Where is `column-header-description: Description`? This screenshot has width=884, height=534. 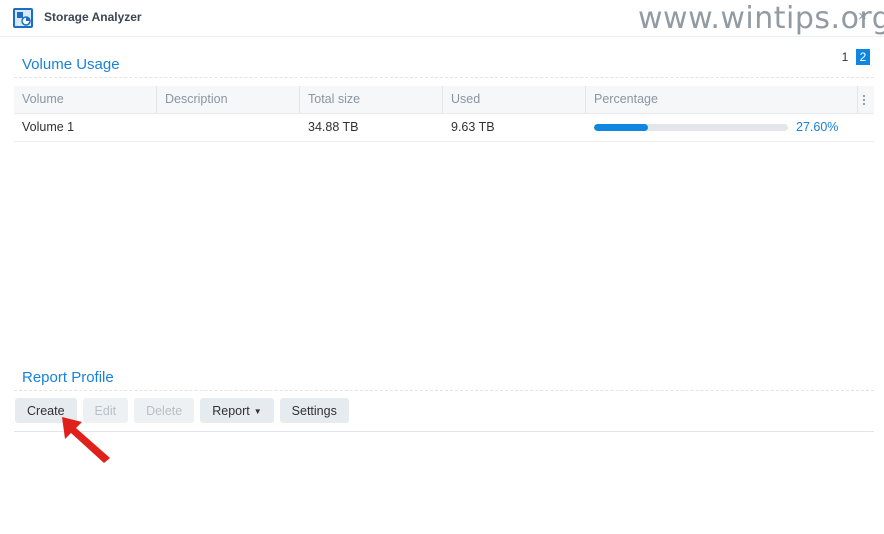
column-header-description: Description is located at coordinates (228, 99).